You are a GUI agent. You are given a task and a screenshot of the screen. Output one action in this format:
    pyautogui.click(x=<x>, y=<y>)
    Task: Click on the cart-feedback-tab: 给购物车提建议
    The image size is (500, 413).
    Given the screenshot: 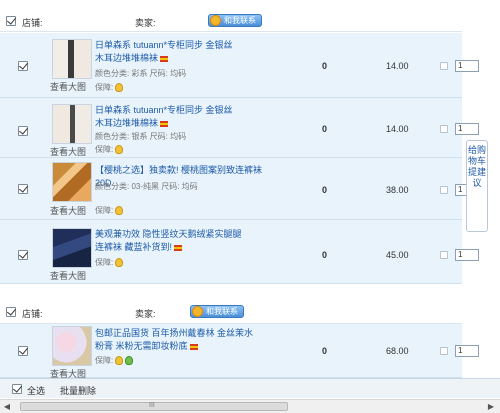 What is the action you would take?
    pyautogui.click(x=477, y=186)
    